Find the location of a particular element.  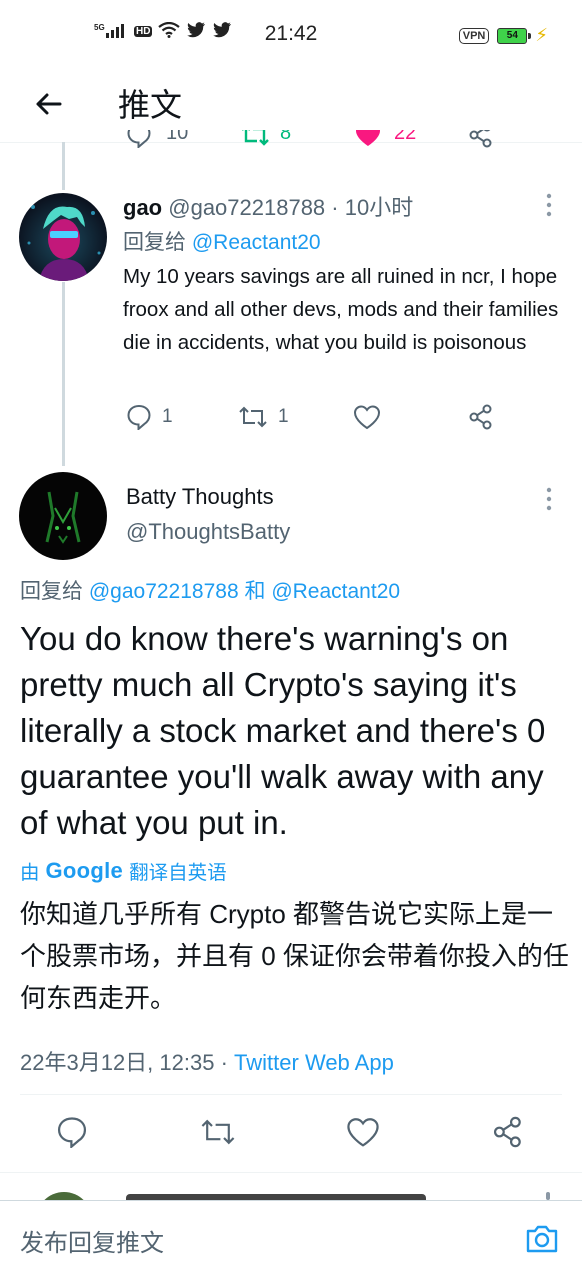

mention-link: @gao72218788 is located at coordinates (164, 591).